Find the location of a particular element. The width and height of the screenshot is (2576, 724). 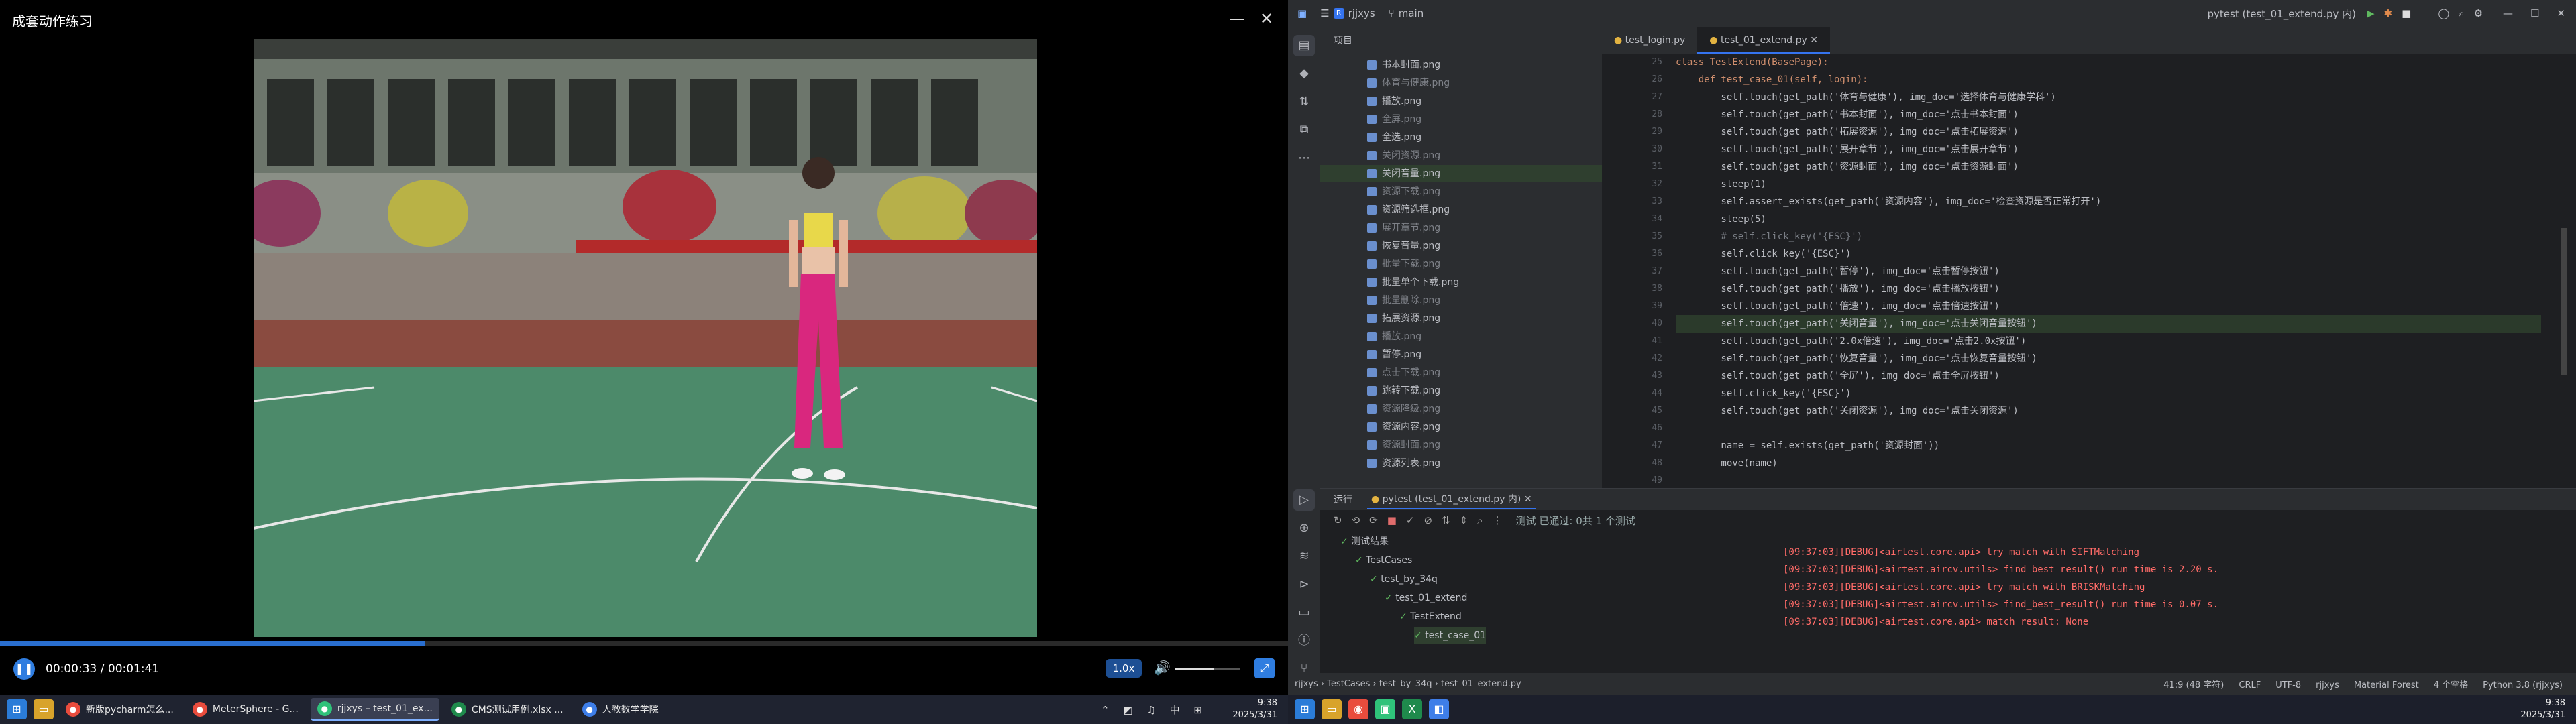

file-explorer-icon: ▭ is located at coordinates (44, 709).